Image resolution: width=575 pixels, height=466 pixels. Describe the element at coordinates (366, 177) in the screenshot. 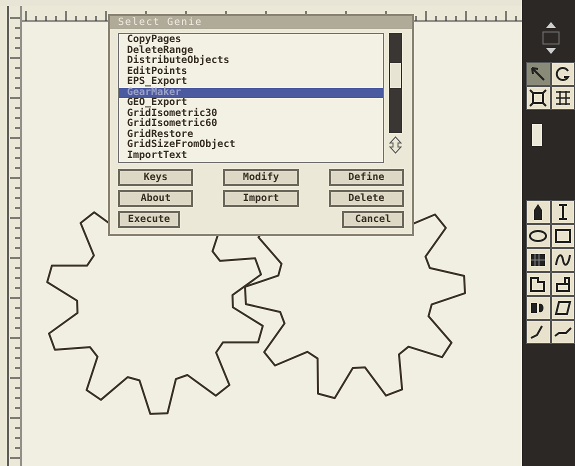

I see `dialog-button: Define` at that location.